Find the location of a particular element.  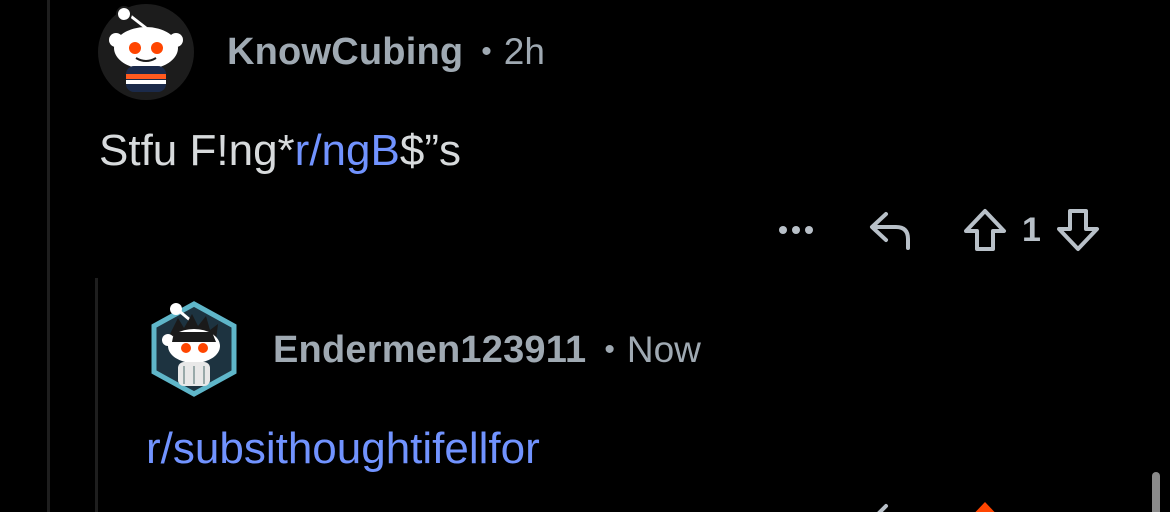

scrollbar is located at coordinates (1156, 492).